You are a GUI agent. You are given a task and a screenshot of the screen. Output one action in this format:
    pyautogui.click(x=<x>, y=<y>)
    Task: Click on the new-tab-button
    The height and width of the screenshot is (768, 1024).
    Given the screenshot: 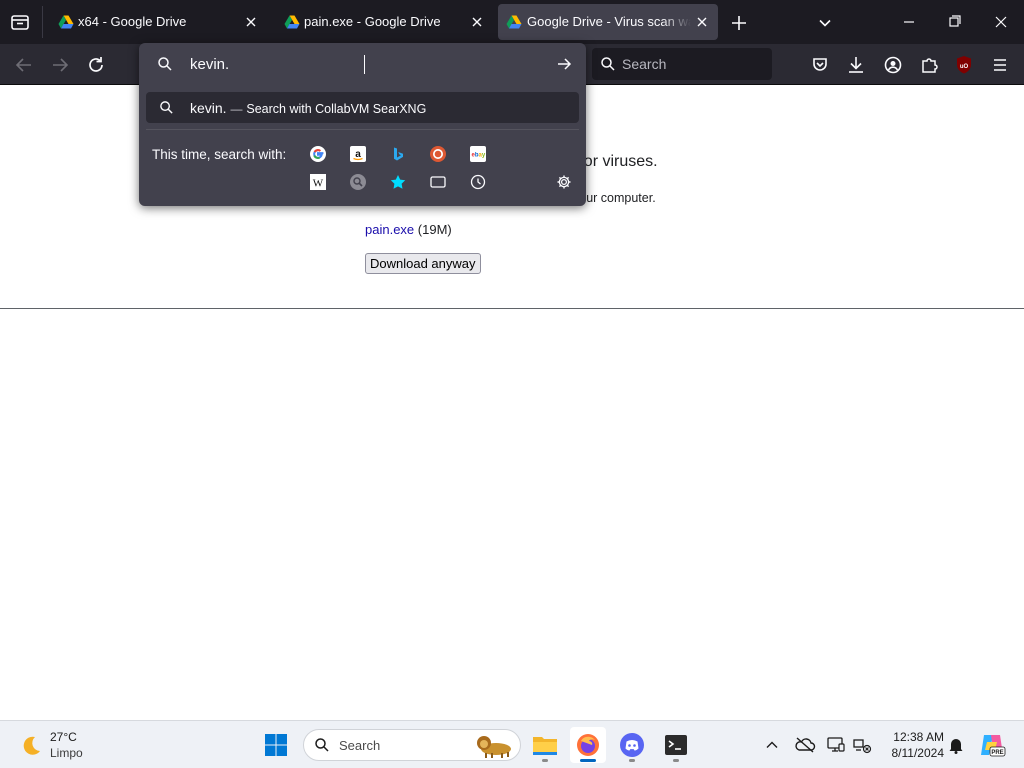 What is the action you would take?
    pyautogui.click(x=739, y=23)
    